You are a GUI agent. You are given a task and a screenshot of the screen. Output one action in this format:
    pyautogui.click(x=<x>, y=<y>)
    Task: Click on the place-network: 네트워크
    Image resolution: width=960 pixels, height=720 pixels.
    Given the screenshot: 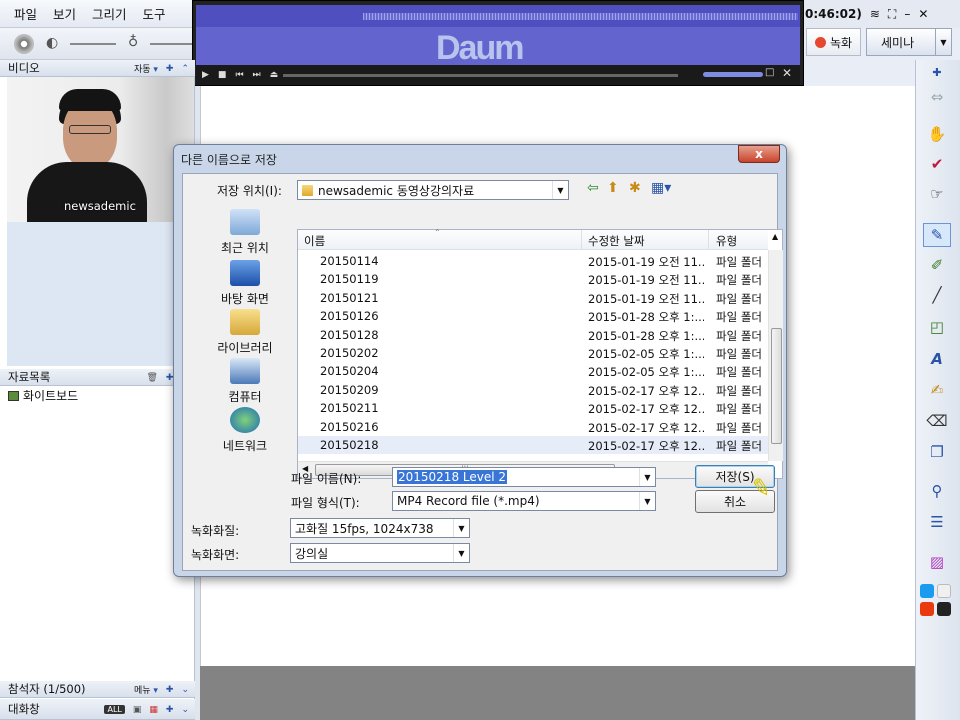 What is the action you would take?
    pyautogui.click(x=245, y=430)
    